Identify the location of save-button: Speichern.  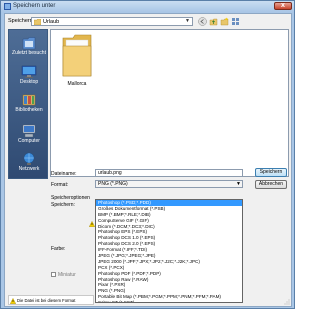
(271, 172).